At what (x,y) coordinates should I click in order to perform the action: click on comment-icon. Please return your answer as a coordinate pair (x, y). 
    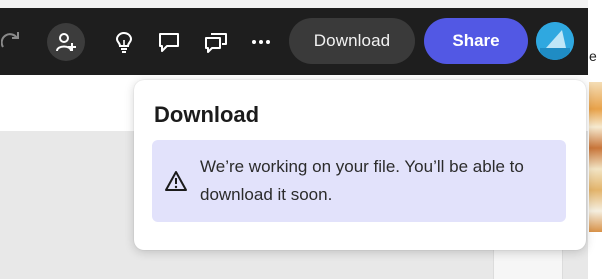
    Looking at the image, I should click on (169, 42).